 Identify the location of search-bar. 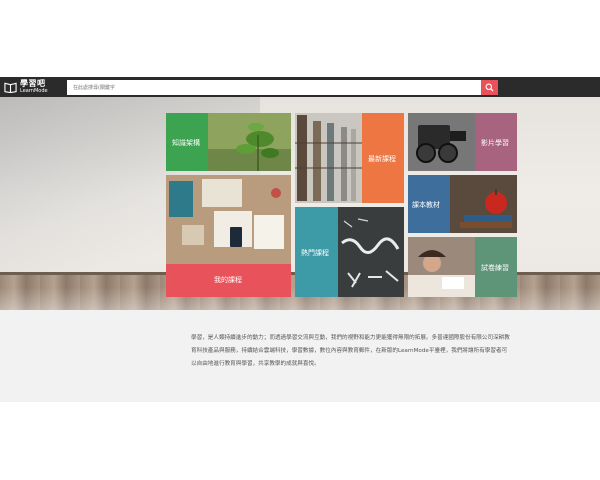
(283, 87).